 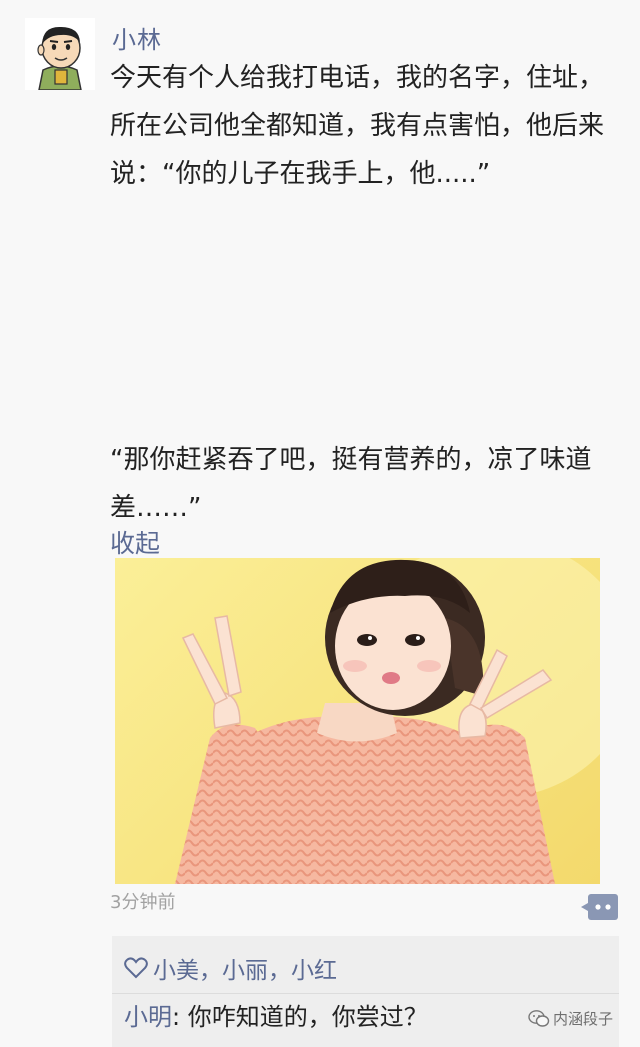 I want to click on commenter-name: 小明, so click(x=148, y=1017).